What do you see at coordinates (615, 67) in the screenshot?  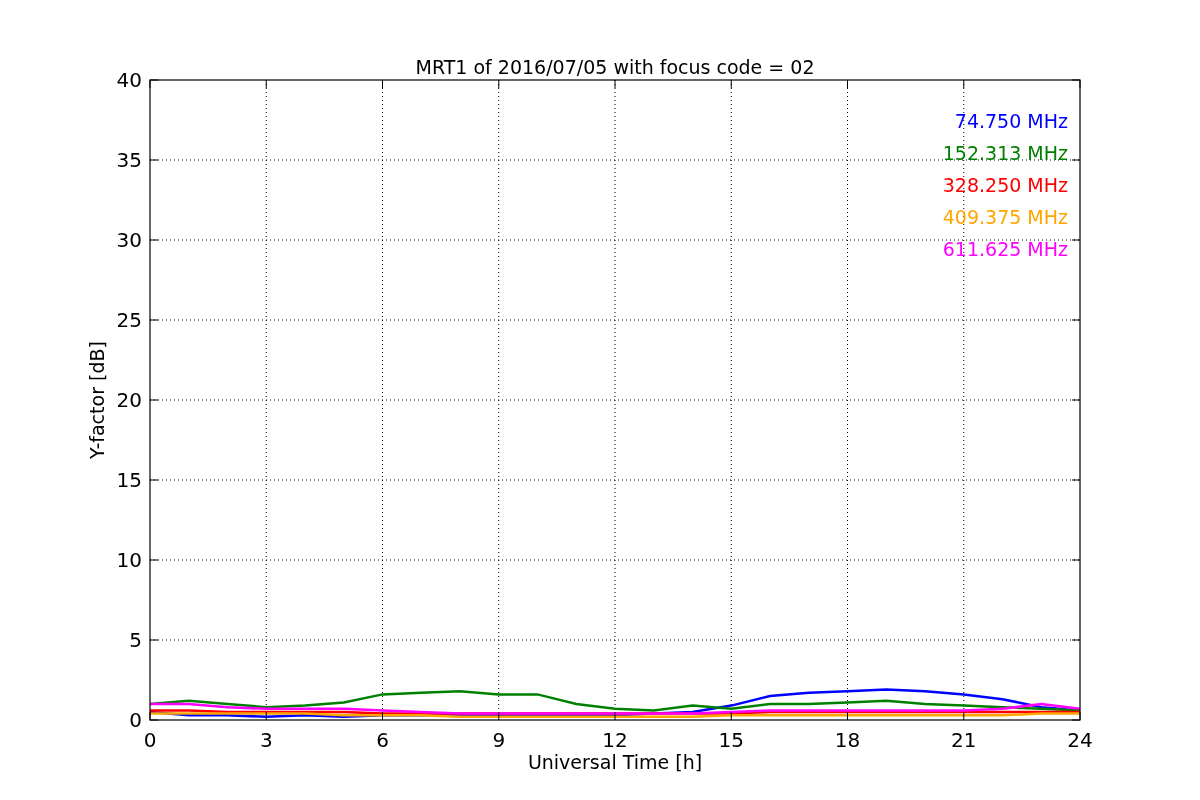 I see `chart-title: MRT1 of 2016/07/05 with focus code = 02` at bounding box center [615, 67].